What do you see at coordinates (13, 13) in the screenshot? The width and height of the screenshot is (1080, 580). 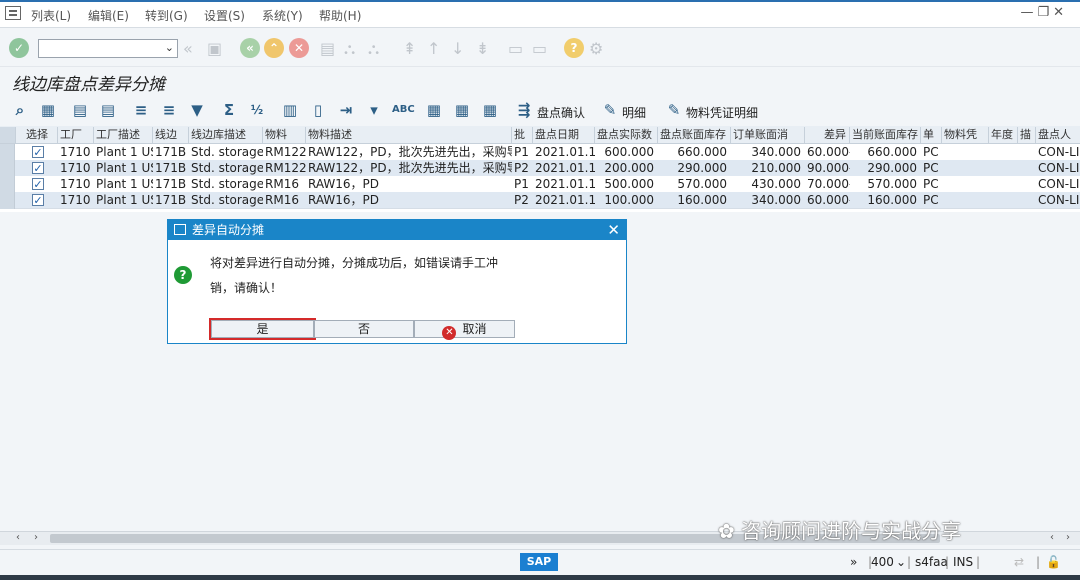 I see `sap-menu-icon` at bounding box center [13, 13].